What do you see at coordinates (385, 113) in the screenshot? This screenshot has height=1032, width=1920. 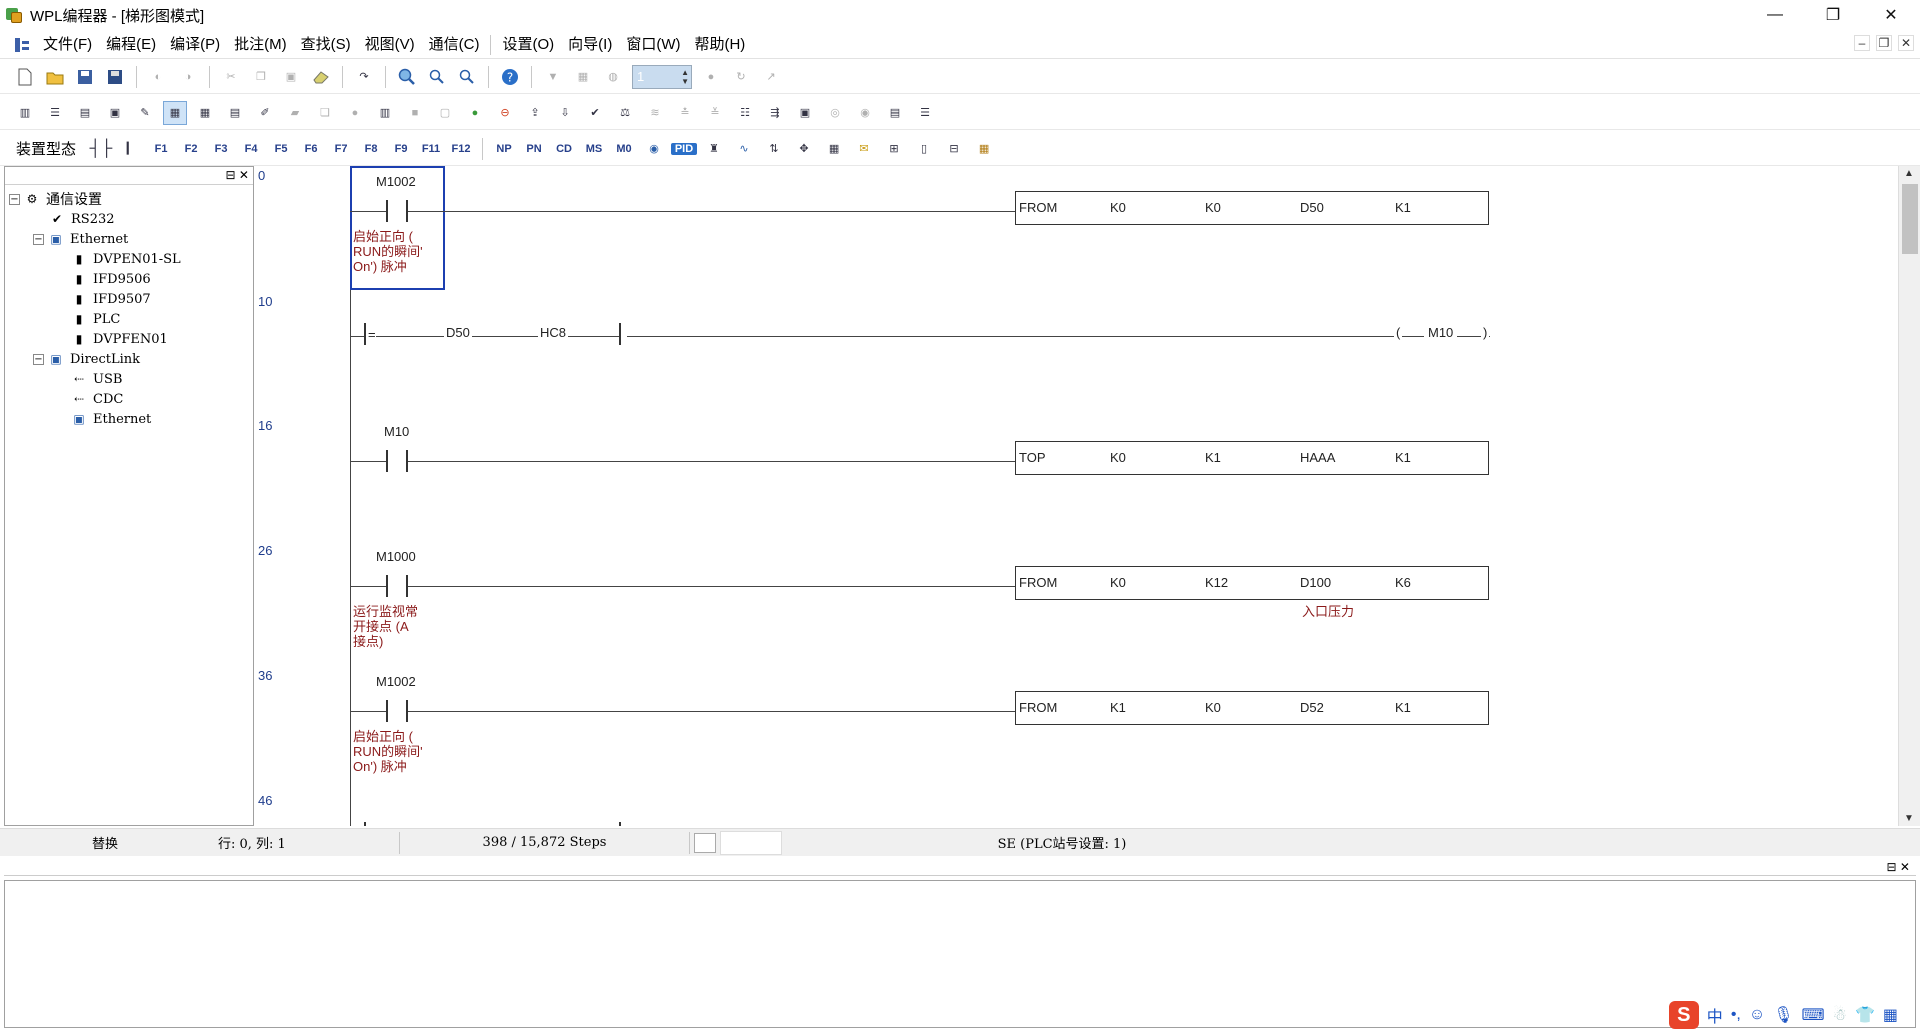 I see `list-icon: ▥` at bounding box center [385, 113].